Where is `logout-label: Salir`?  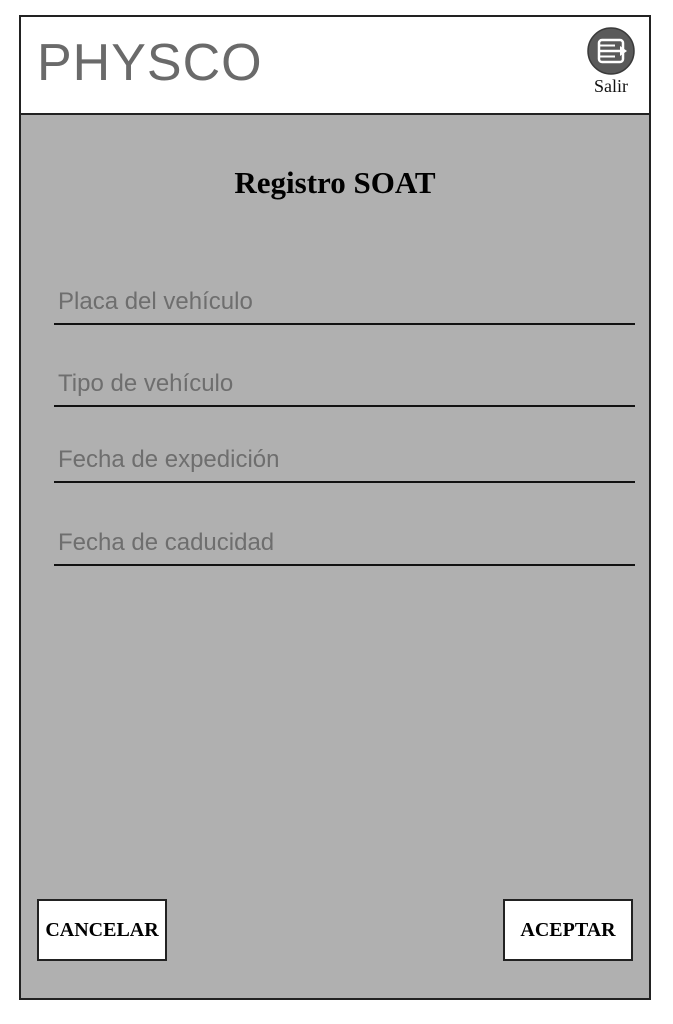 logout-label: Salir is located at coordinates (611, 86).